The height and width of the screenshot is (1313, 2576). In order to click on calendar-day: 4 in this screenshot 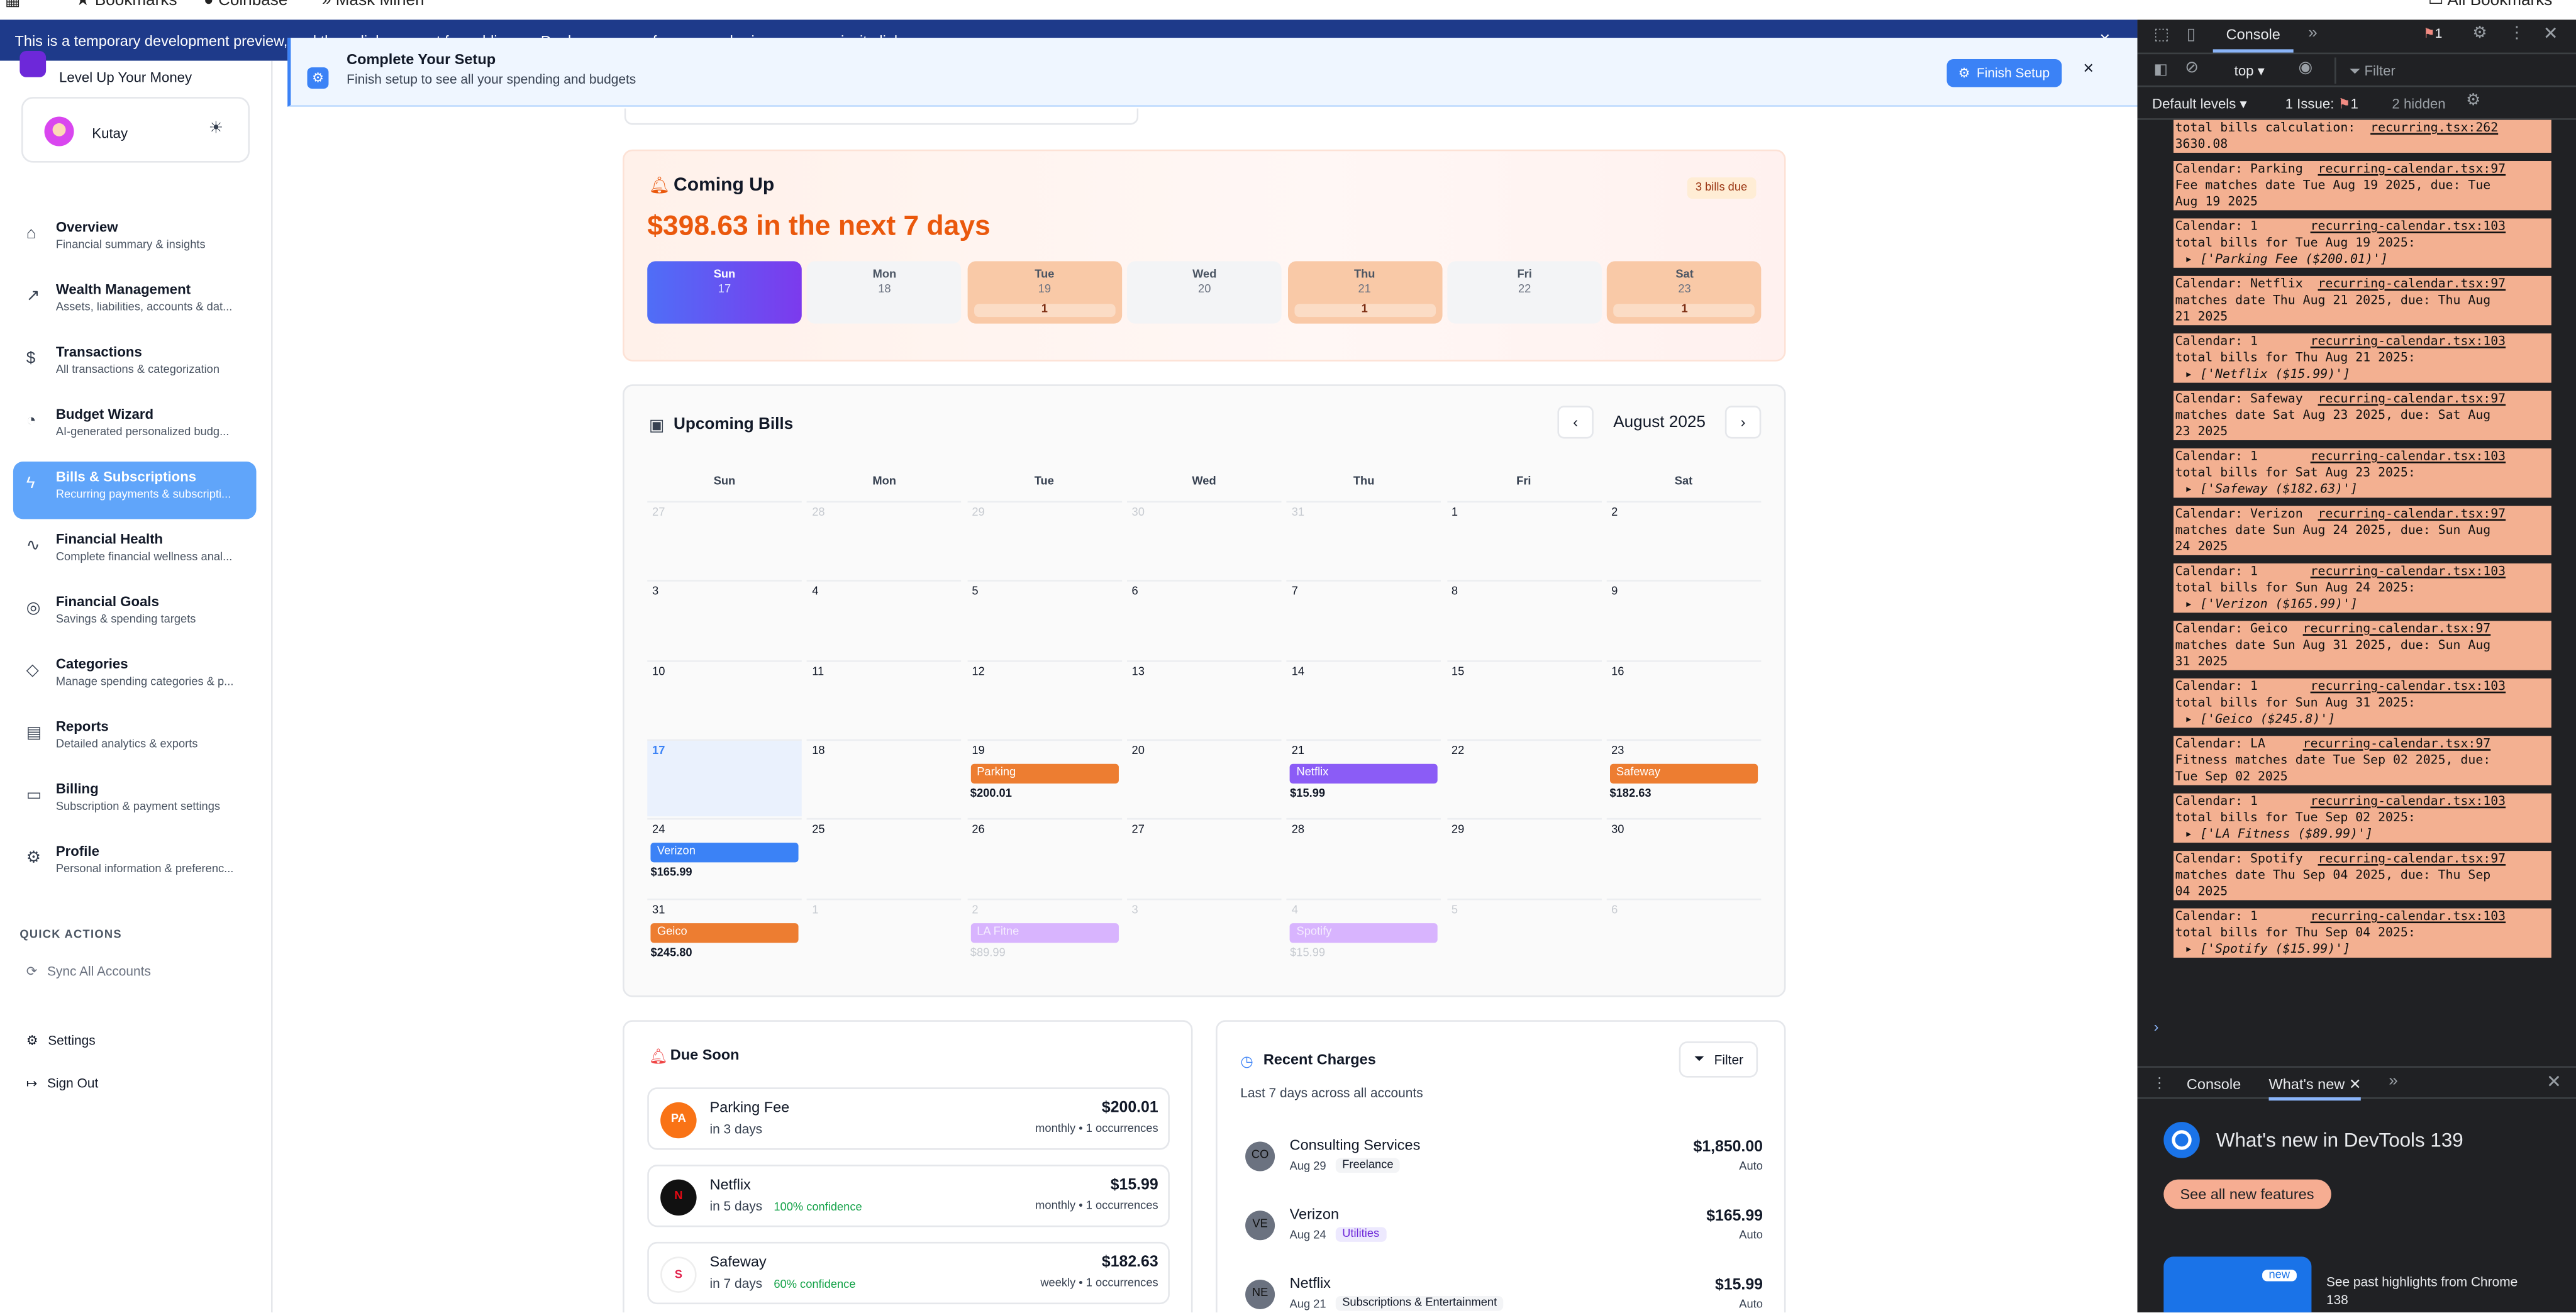, I will do `click(884, 619)`.